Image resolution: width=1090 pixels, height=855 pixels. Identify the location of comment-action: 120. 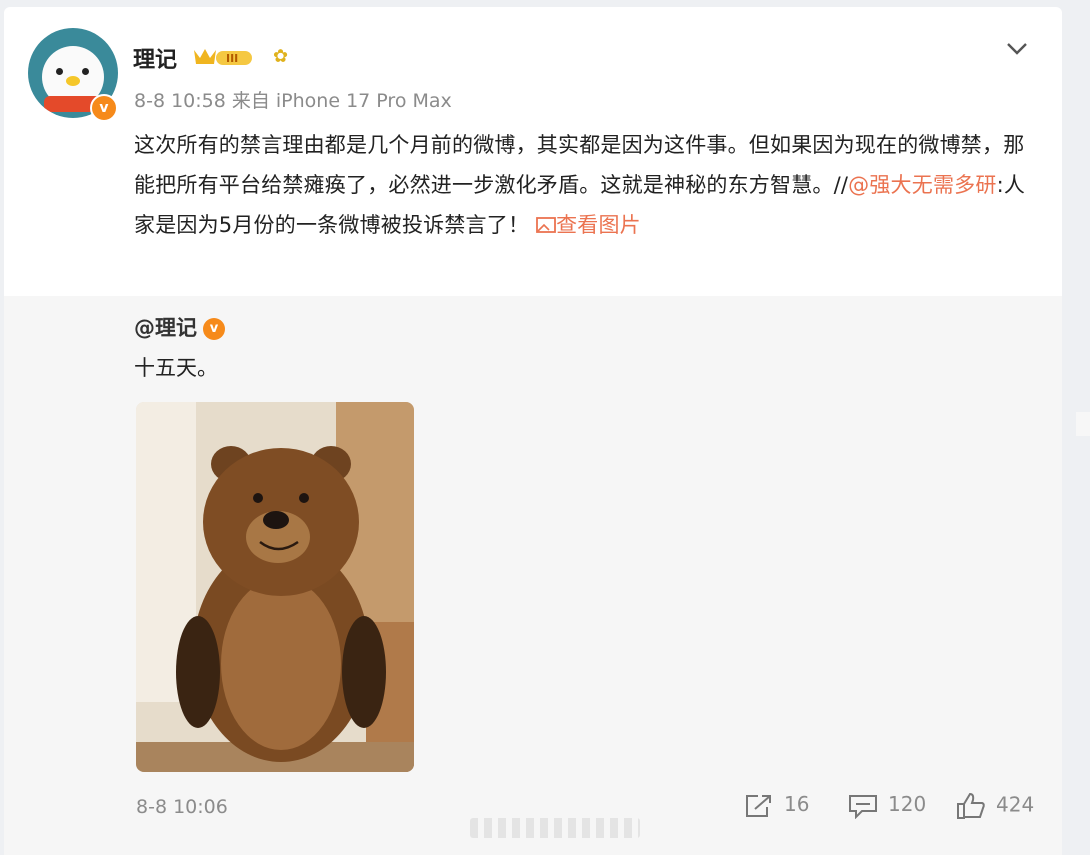
(887, 805).